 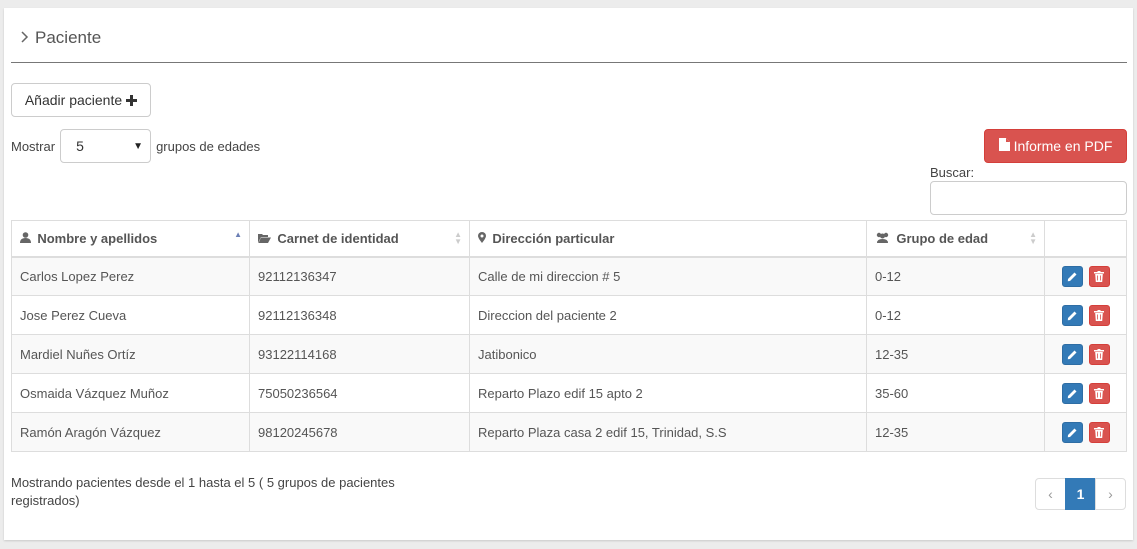 I want to click on pagination-prev: ‹, so click(x=1050, y=494).